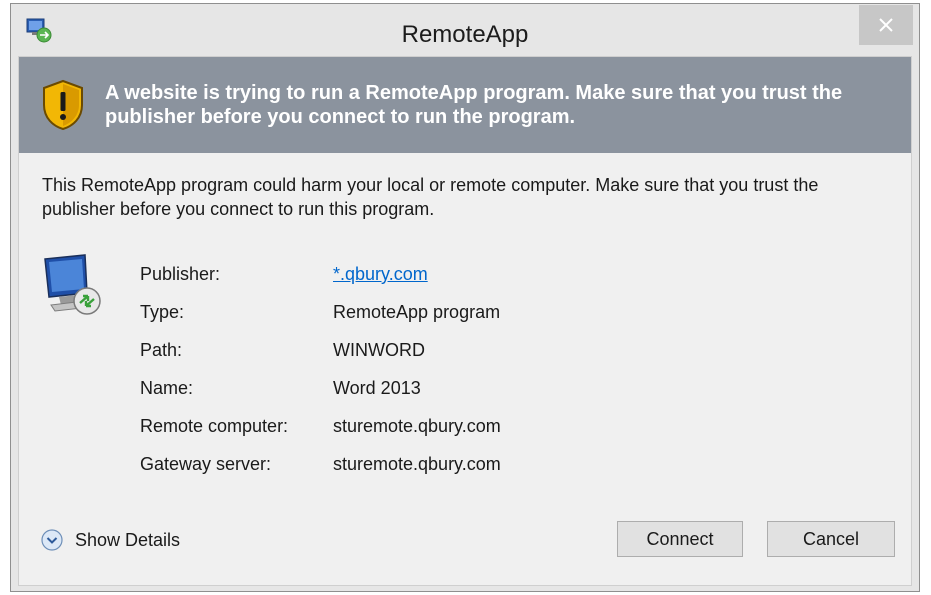 This screenshot has width=931, height=595. What do you see at coordinates (214, 426) in the screenshot?
I see `remote-computer-label: Remote computer:` at bounding box center [214, 426].